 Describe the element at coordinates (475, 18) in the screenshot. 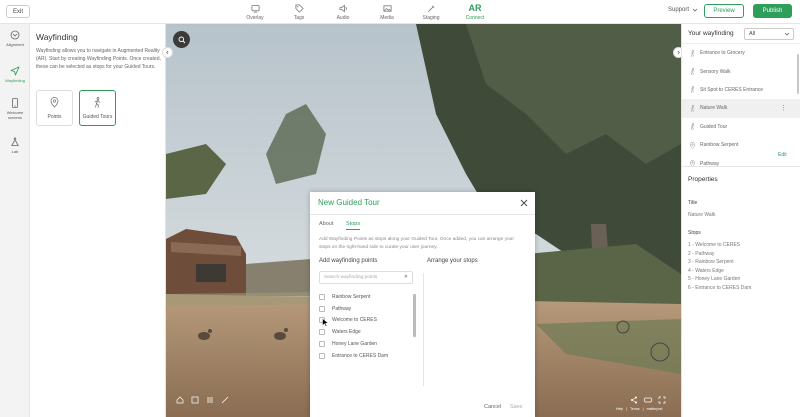

I see `nav-connect-label: Connect` at that location.